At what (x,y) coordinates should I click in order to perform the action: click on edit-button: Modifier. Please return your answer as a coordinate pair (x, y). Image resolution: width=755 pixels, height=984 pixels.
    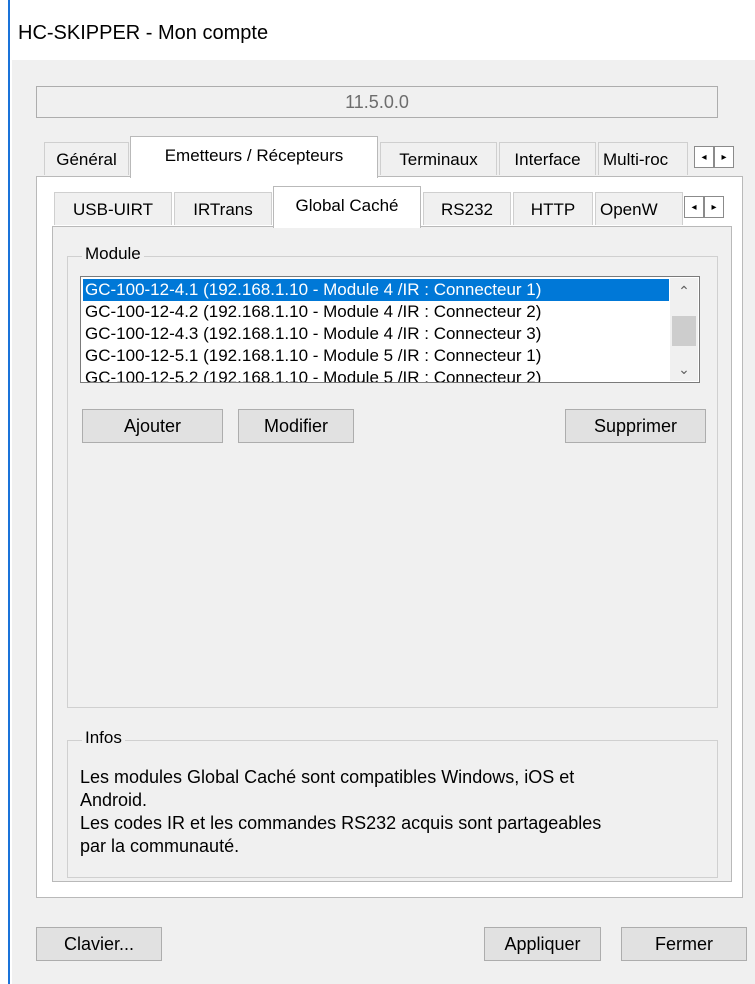
    Looking at the image, I should click on (296, 426).